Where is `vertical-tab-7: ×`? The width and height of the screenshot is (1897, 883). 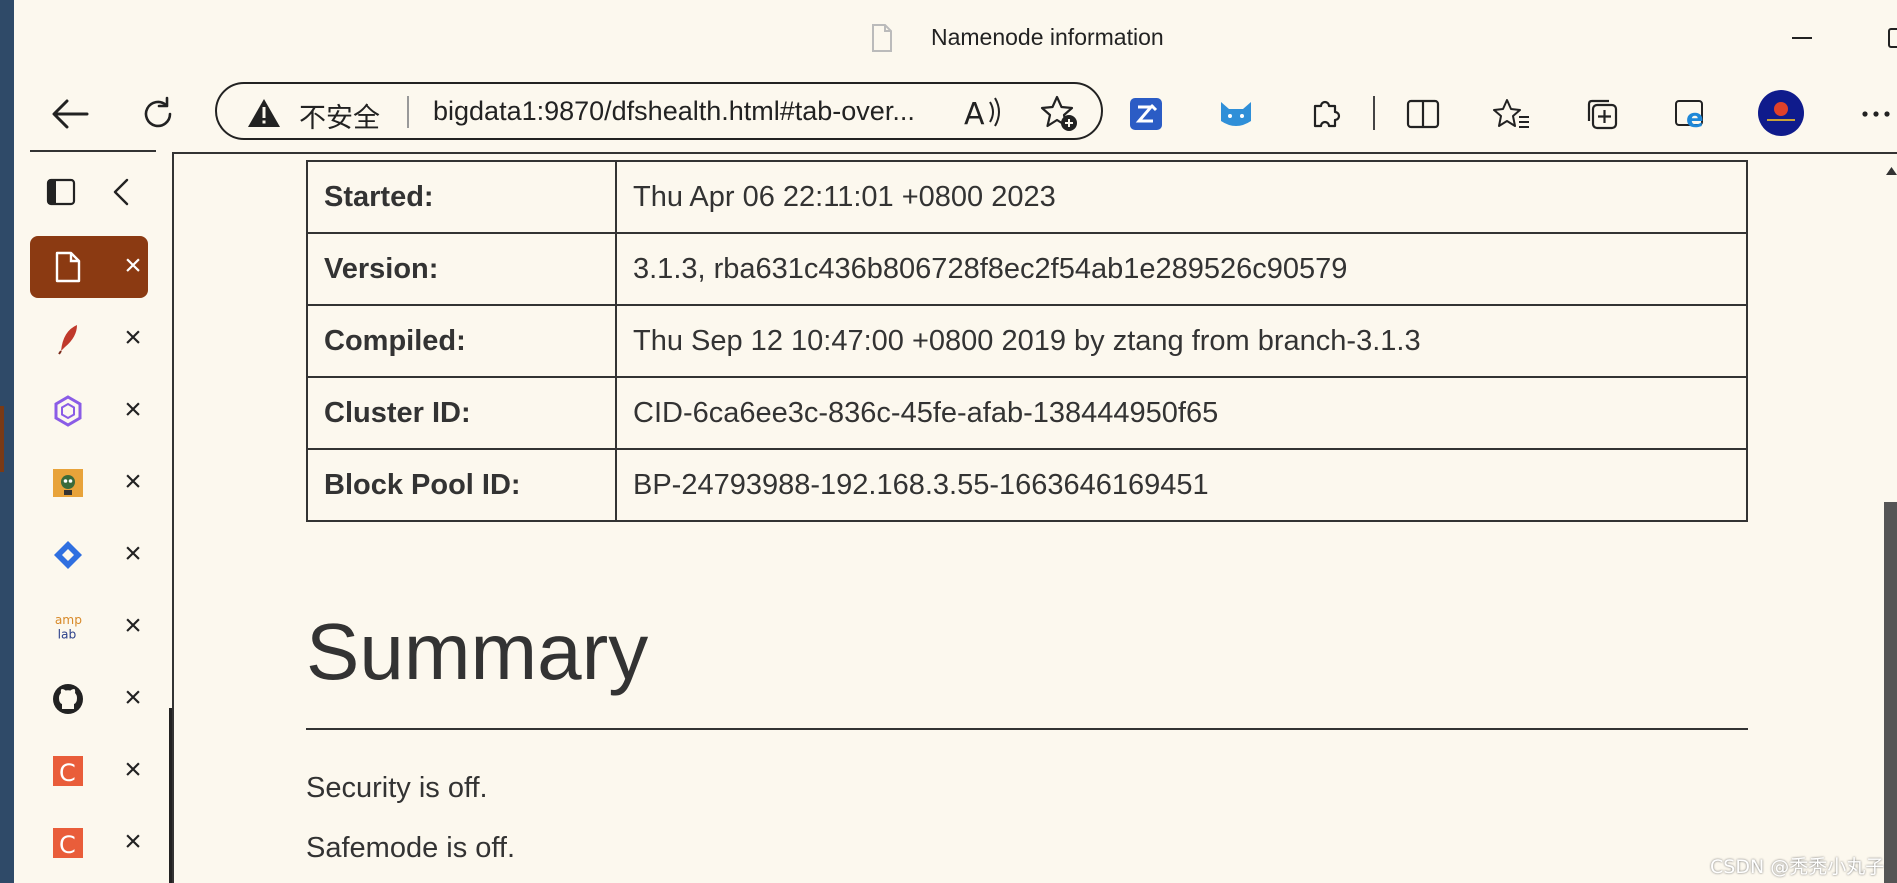
vertical-tab-7: × is located at coordinates (89, 699).